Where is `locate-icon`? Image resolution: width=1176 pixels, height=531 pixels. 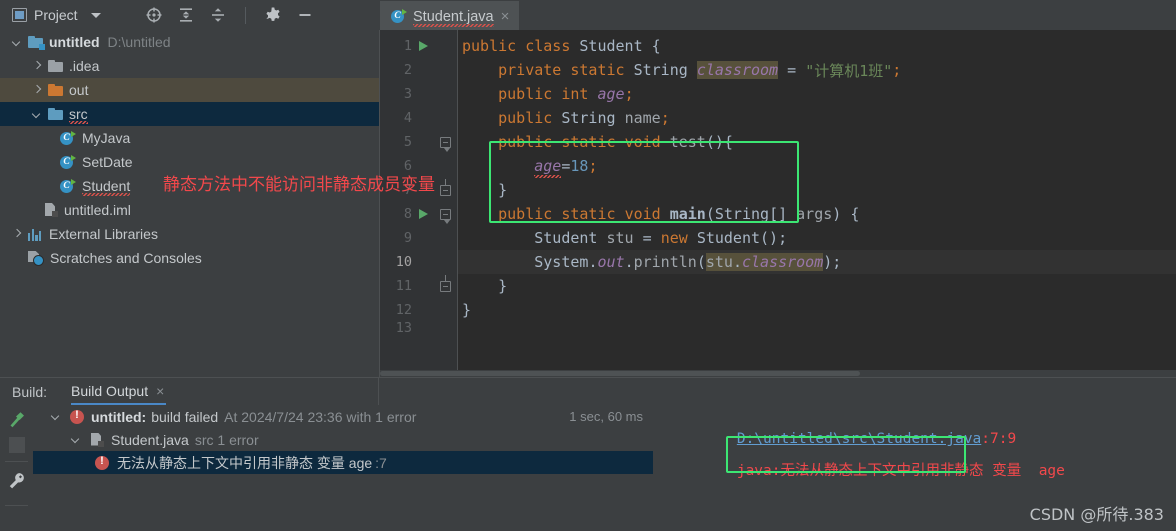
locate-icon is located at coordinates (154, 15).